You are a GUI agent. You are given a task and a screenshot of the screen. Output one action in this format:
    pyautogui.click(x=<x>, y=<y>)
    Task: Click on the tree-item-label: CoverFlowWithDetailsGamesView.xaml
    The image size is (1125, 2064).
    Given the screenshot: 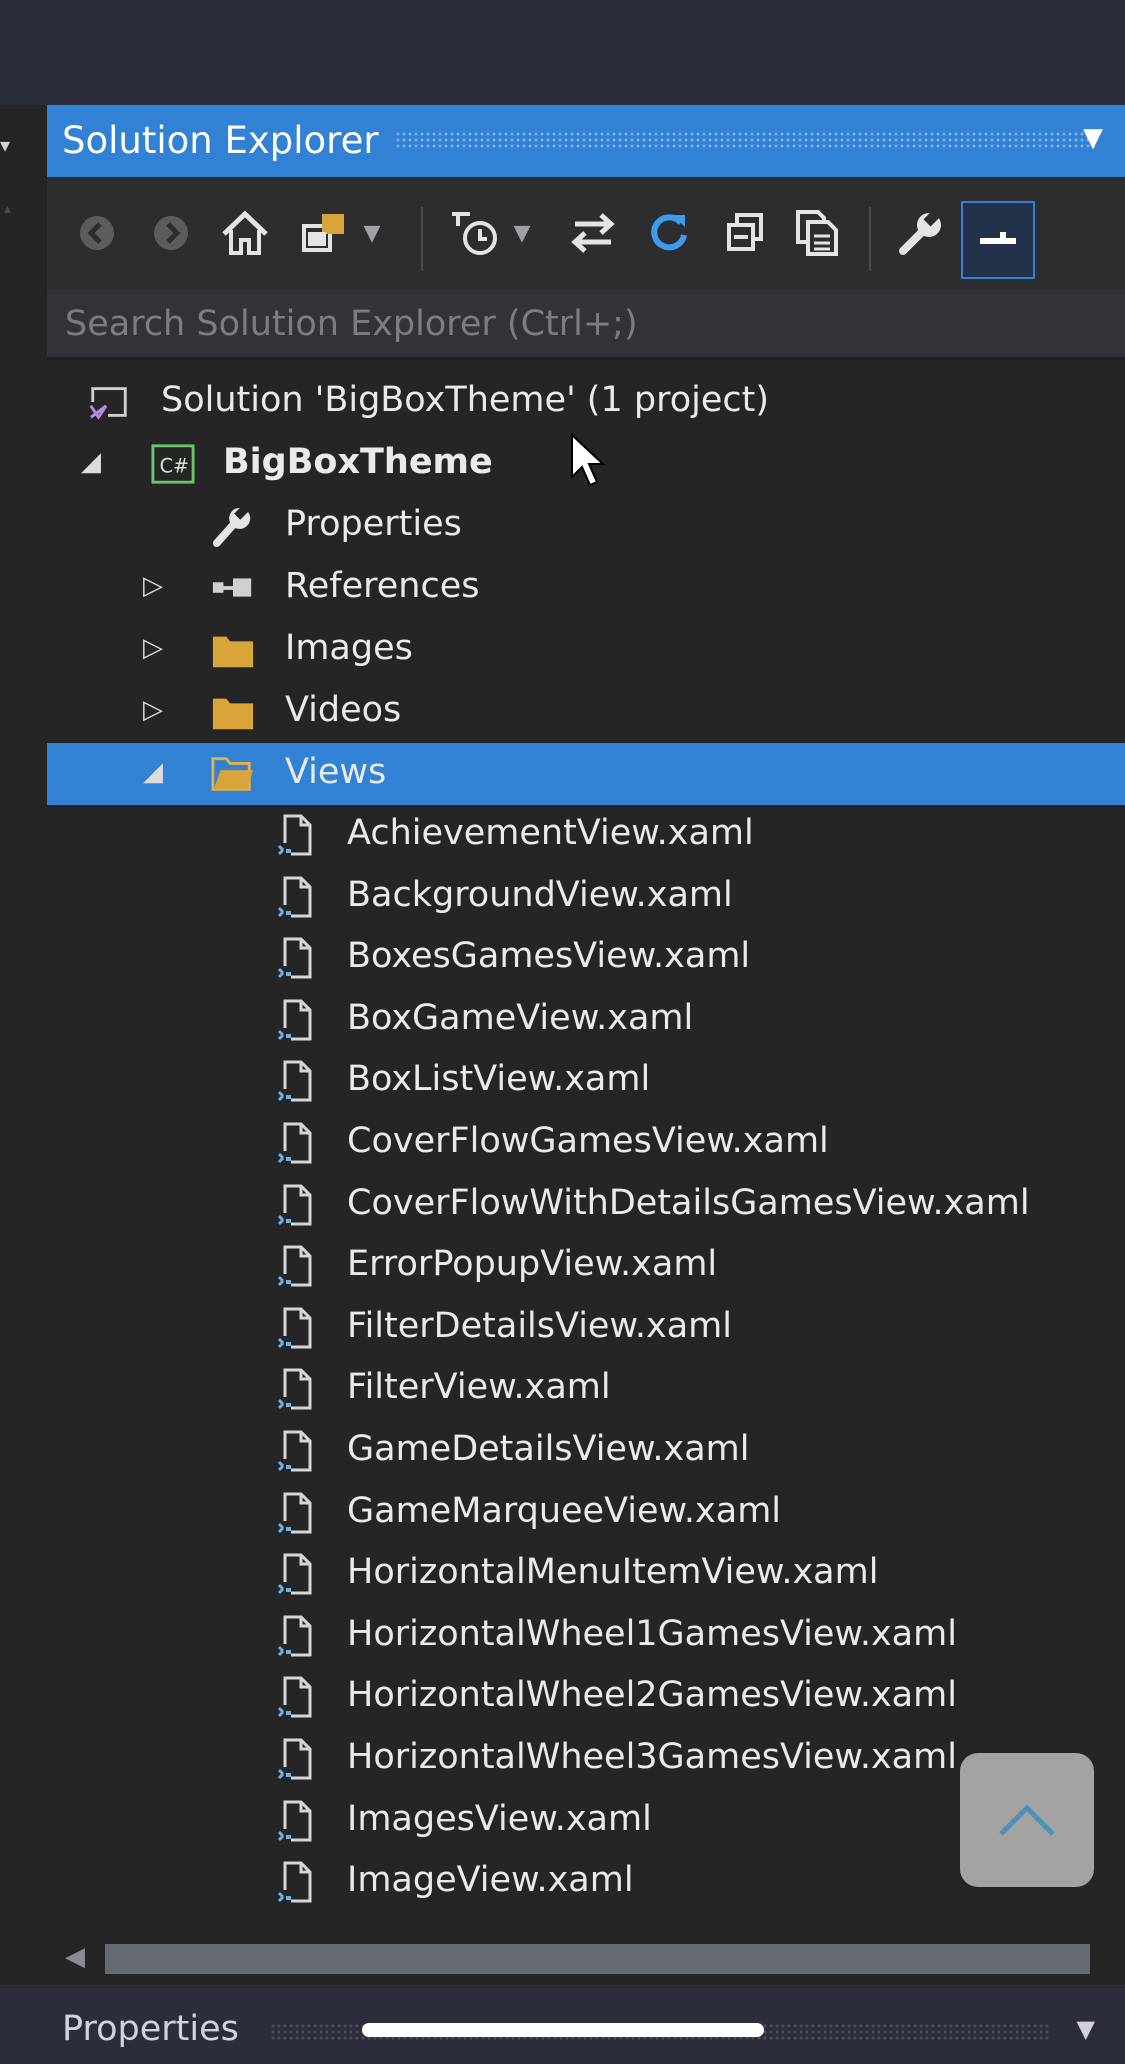 What is the action you would take?
    pyautogui.click(x=688, y=1202)
    